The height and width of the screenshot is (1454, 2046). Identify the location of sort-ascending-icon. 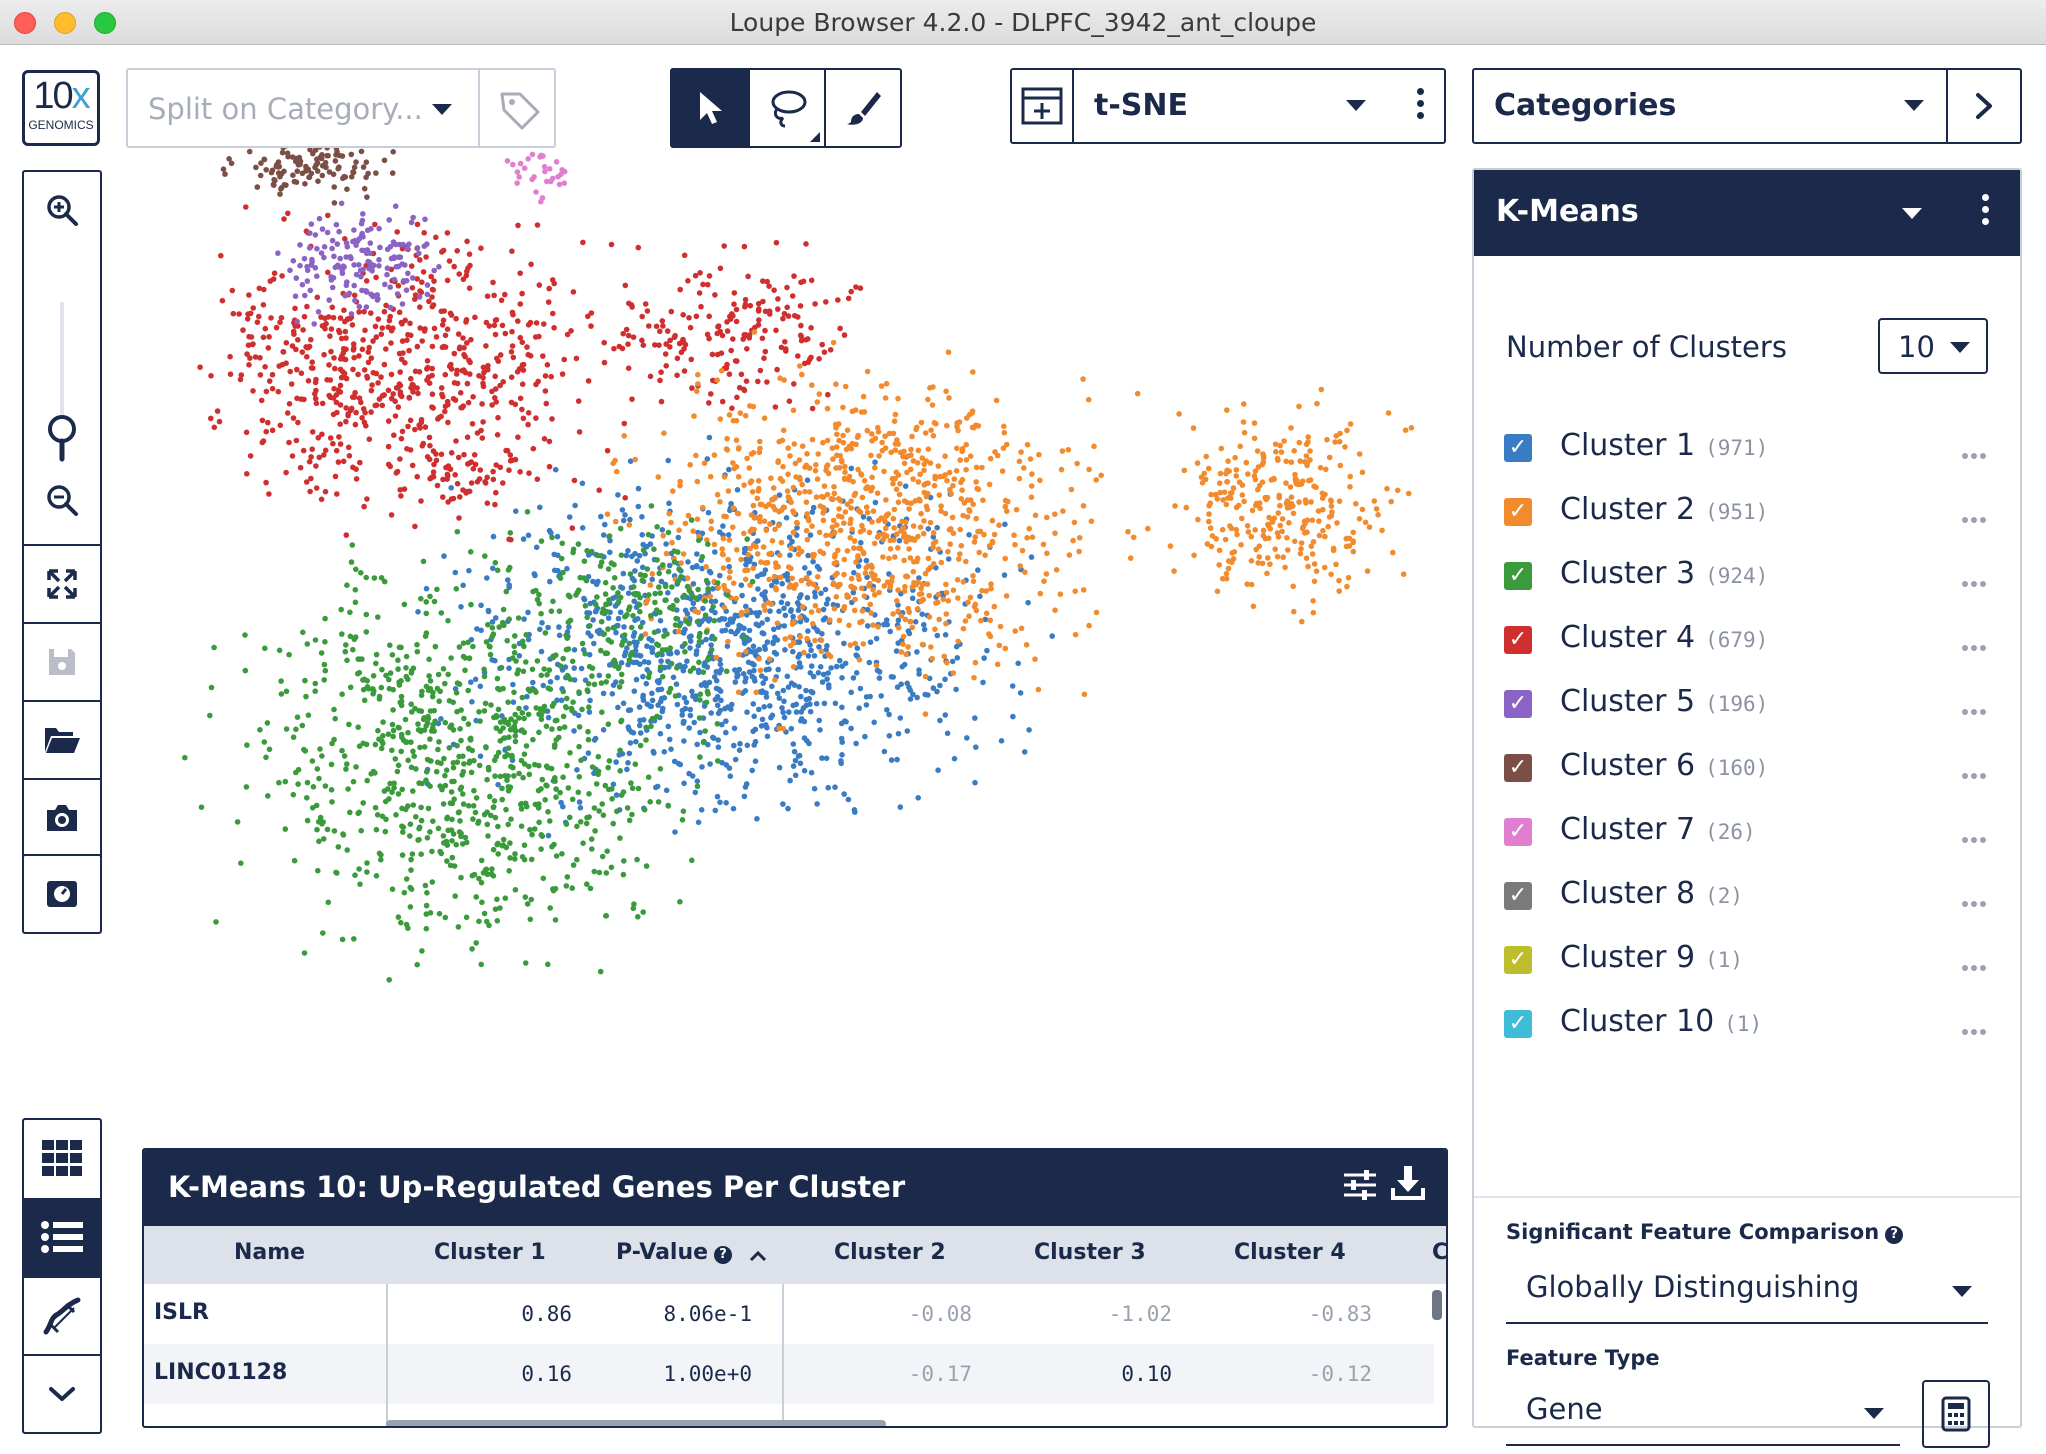
(758, 1257).